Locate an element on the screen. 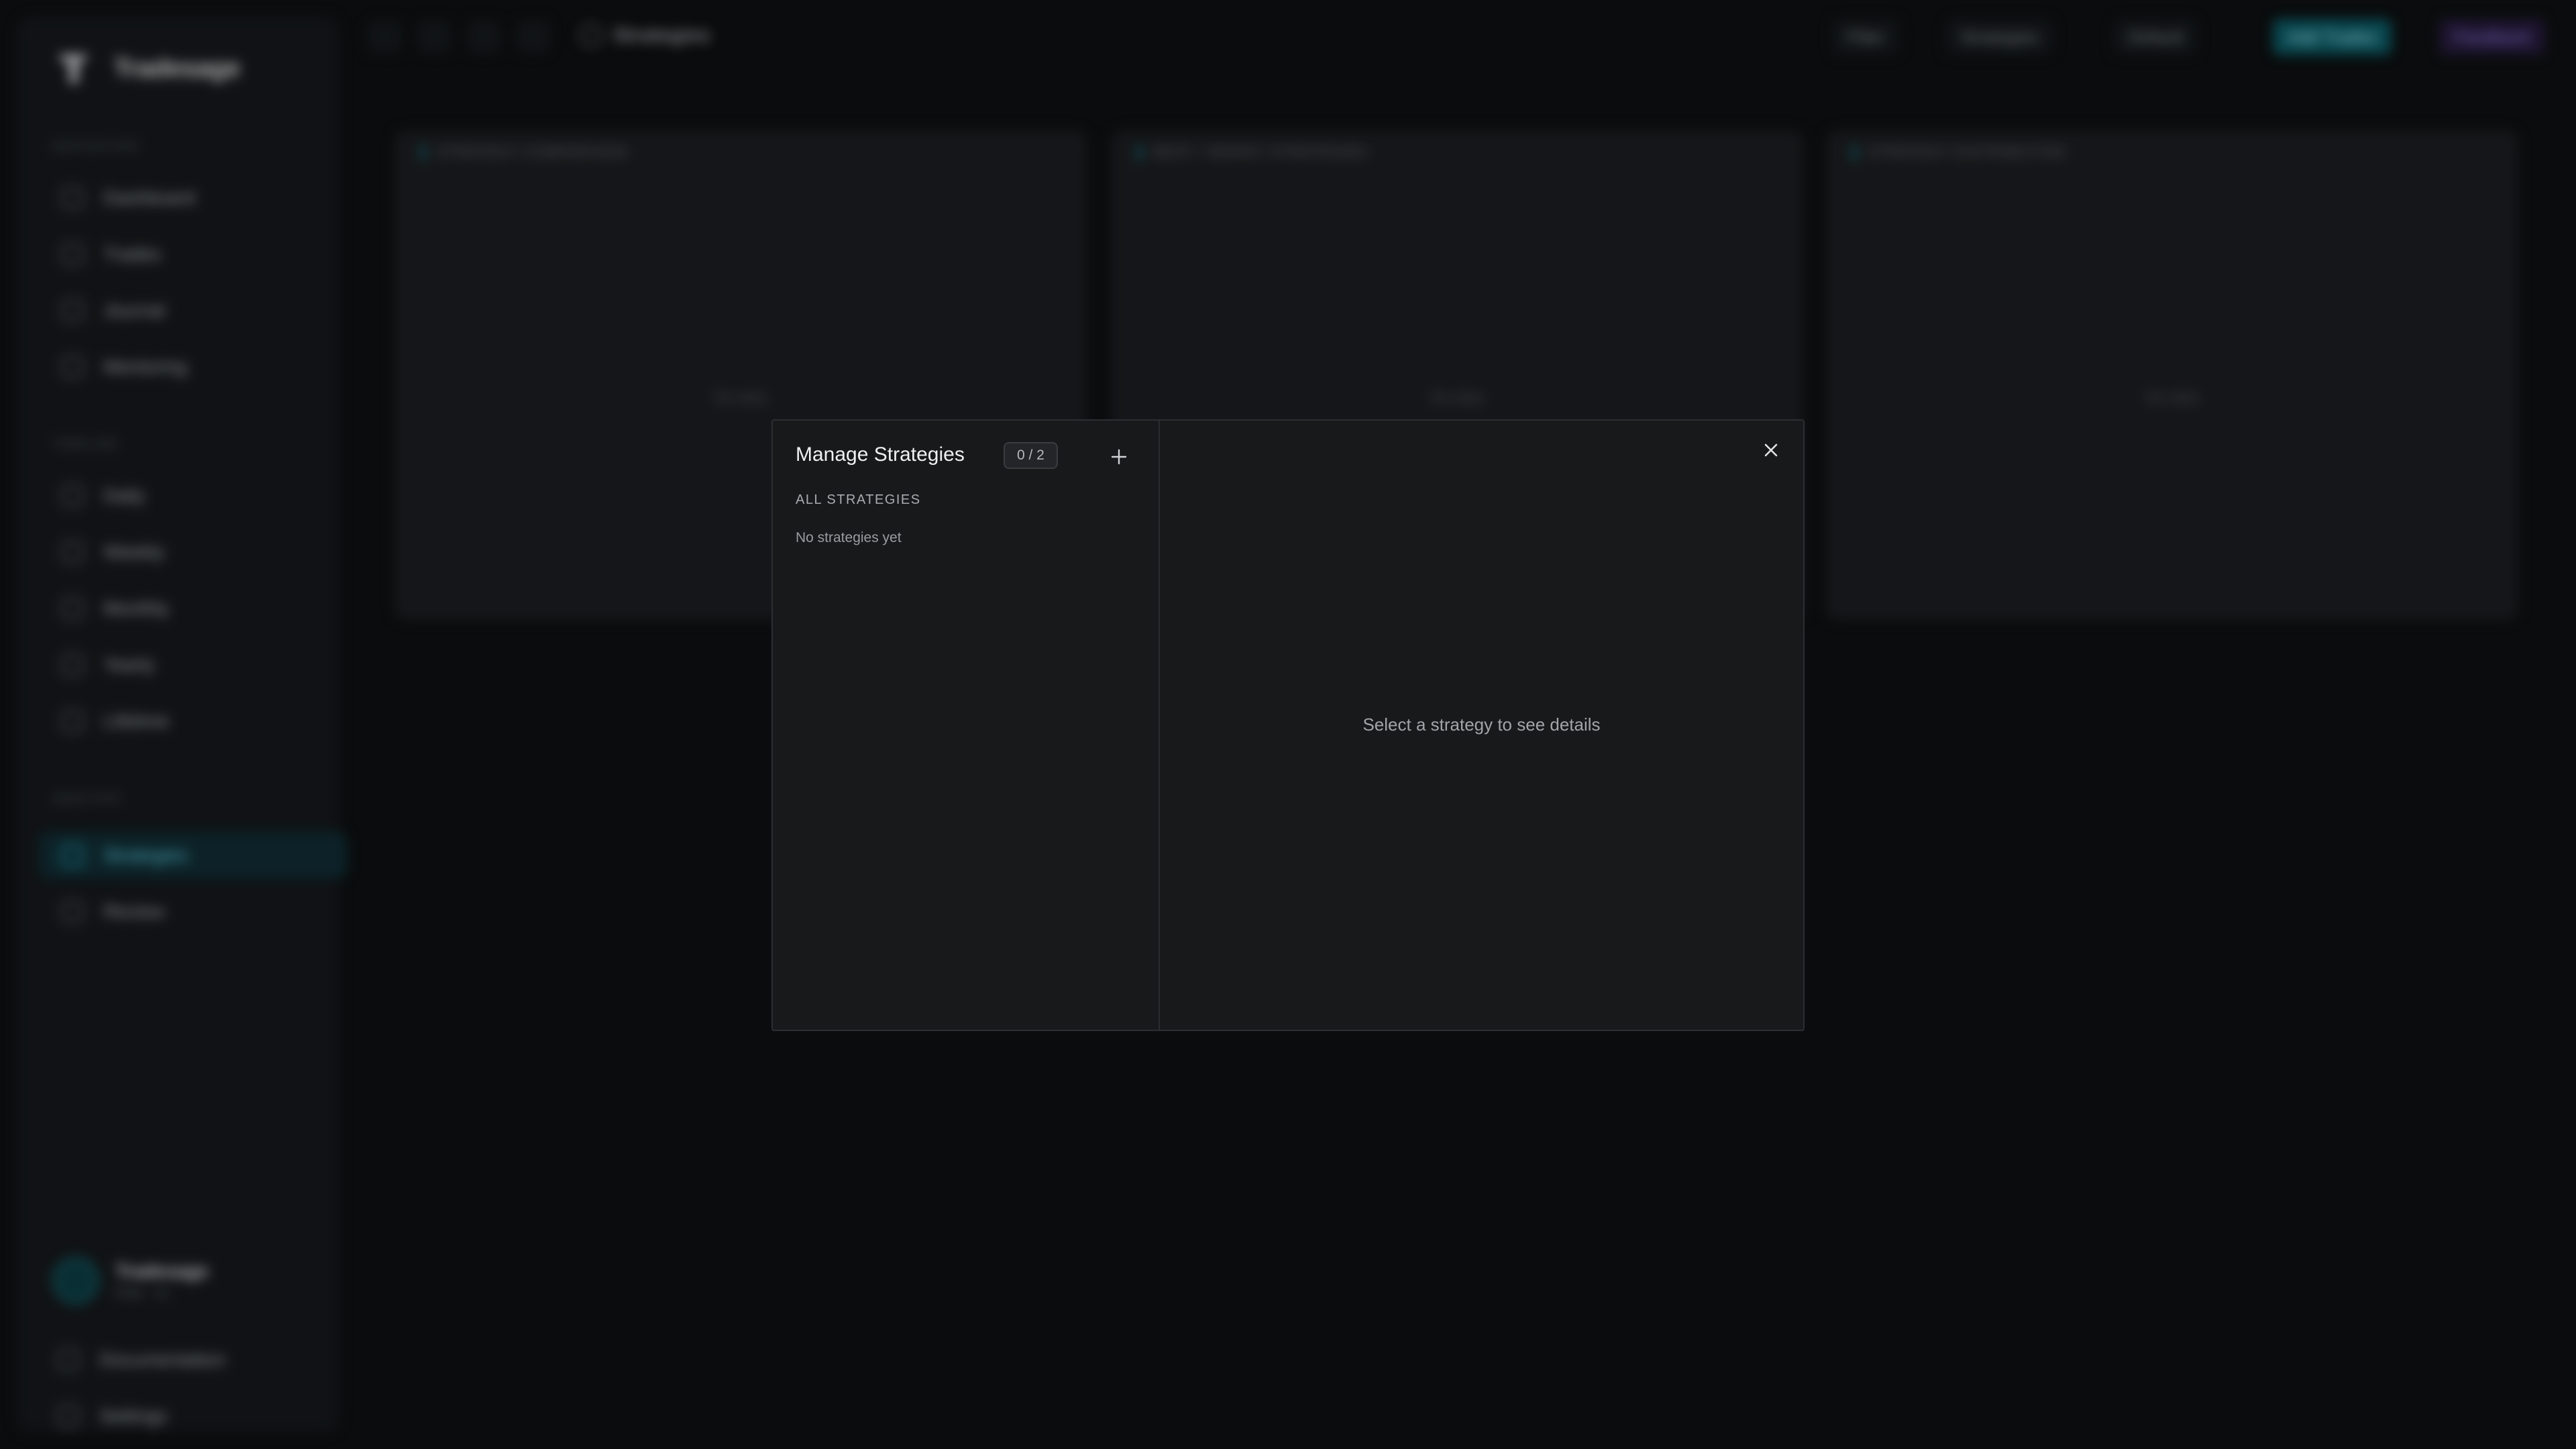 This screenshot has height=1449, width=2576. add-strategy-button is located at coordinates (1119, 456).